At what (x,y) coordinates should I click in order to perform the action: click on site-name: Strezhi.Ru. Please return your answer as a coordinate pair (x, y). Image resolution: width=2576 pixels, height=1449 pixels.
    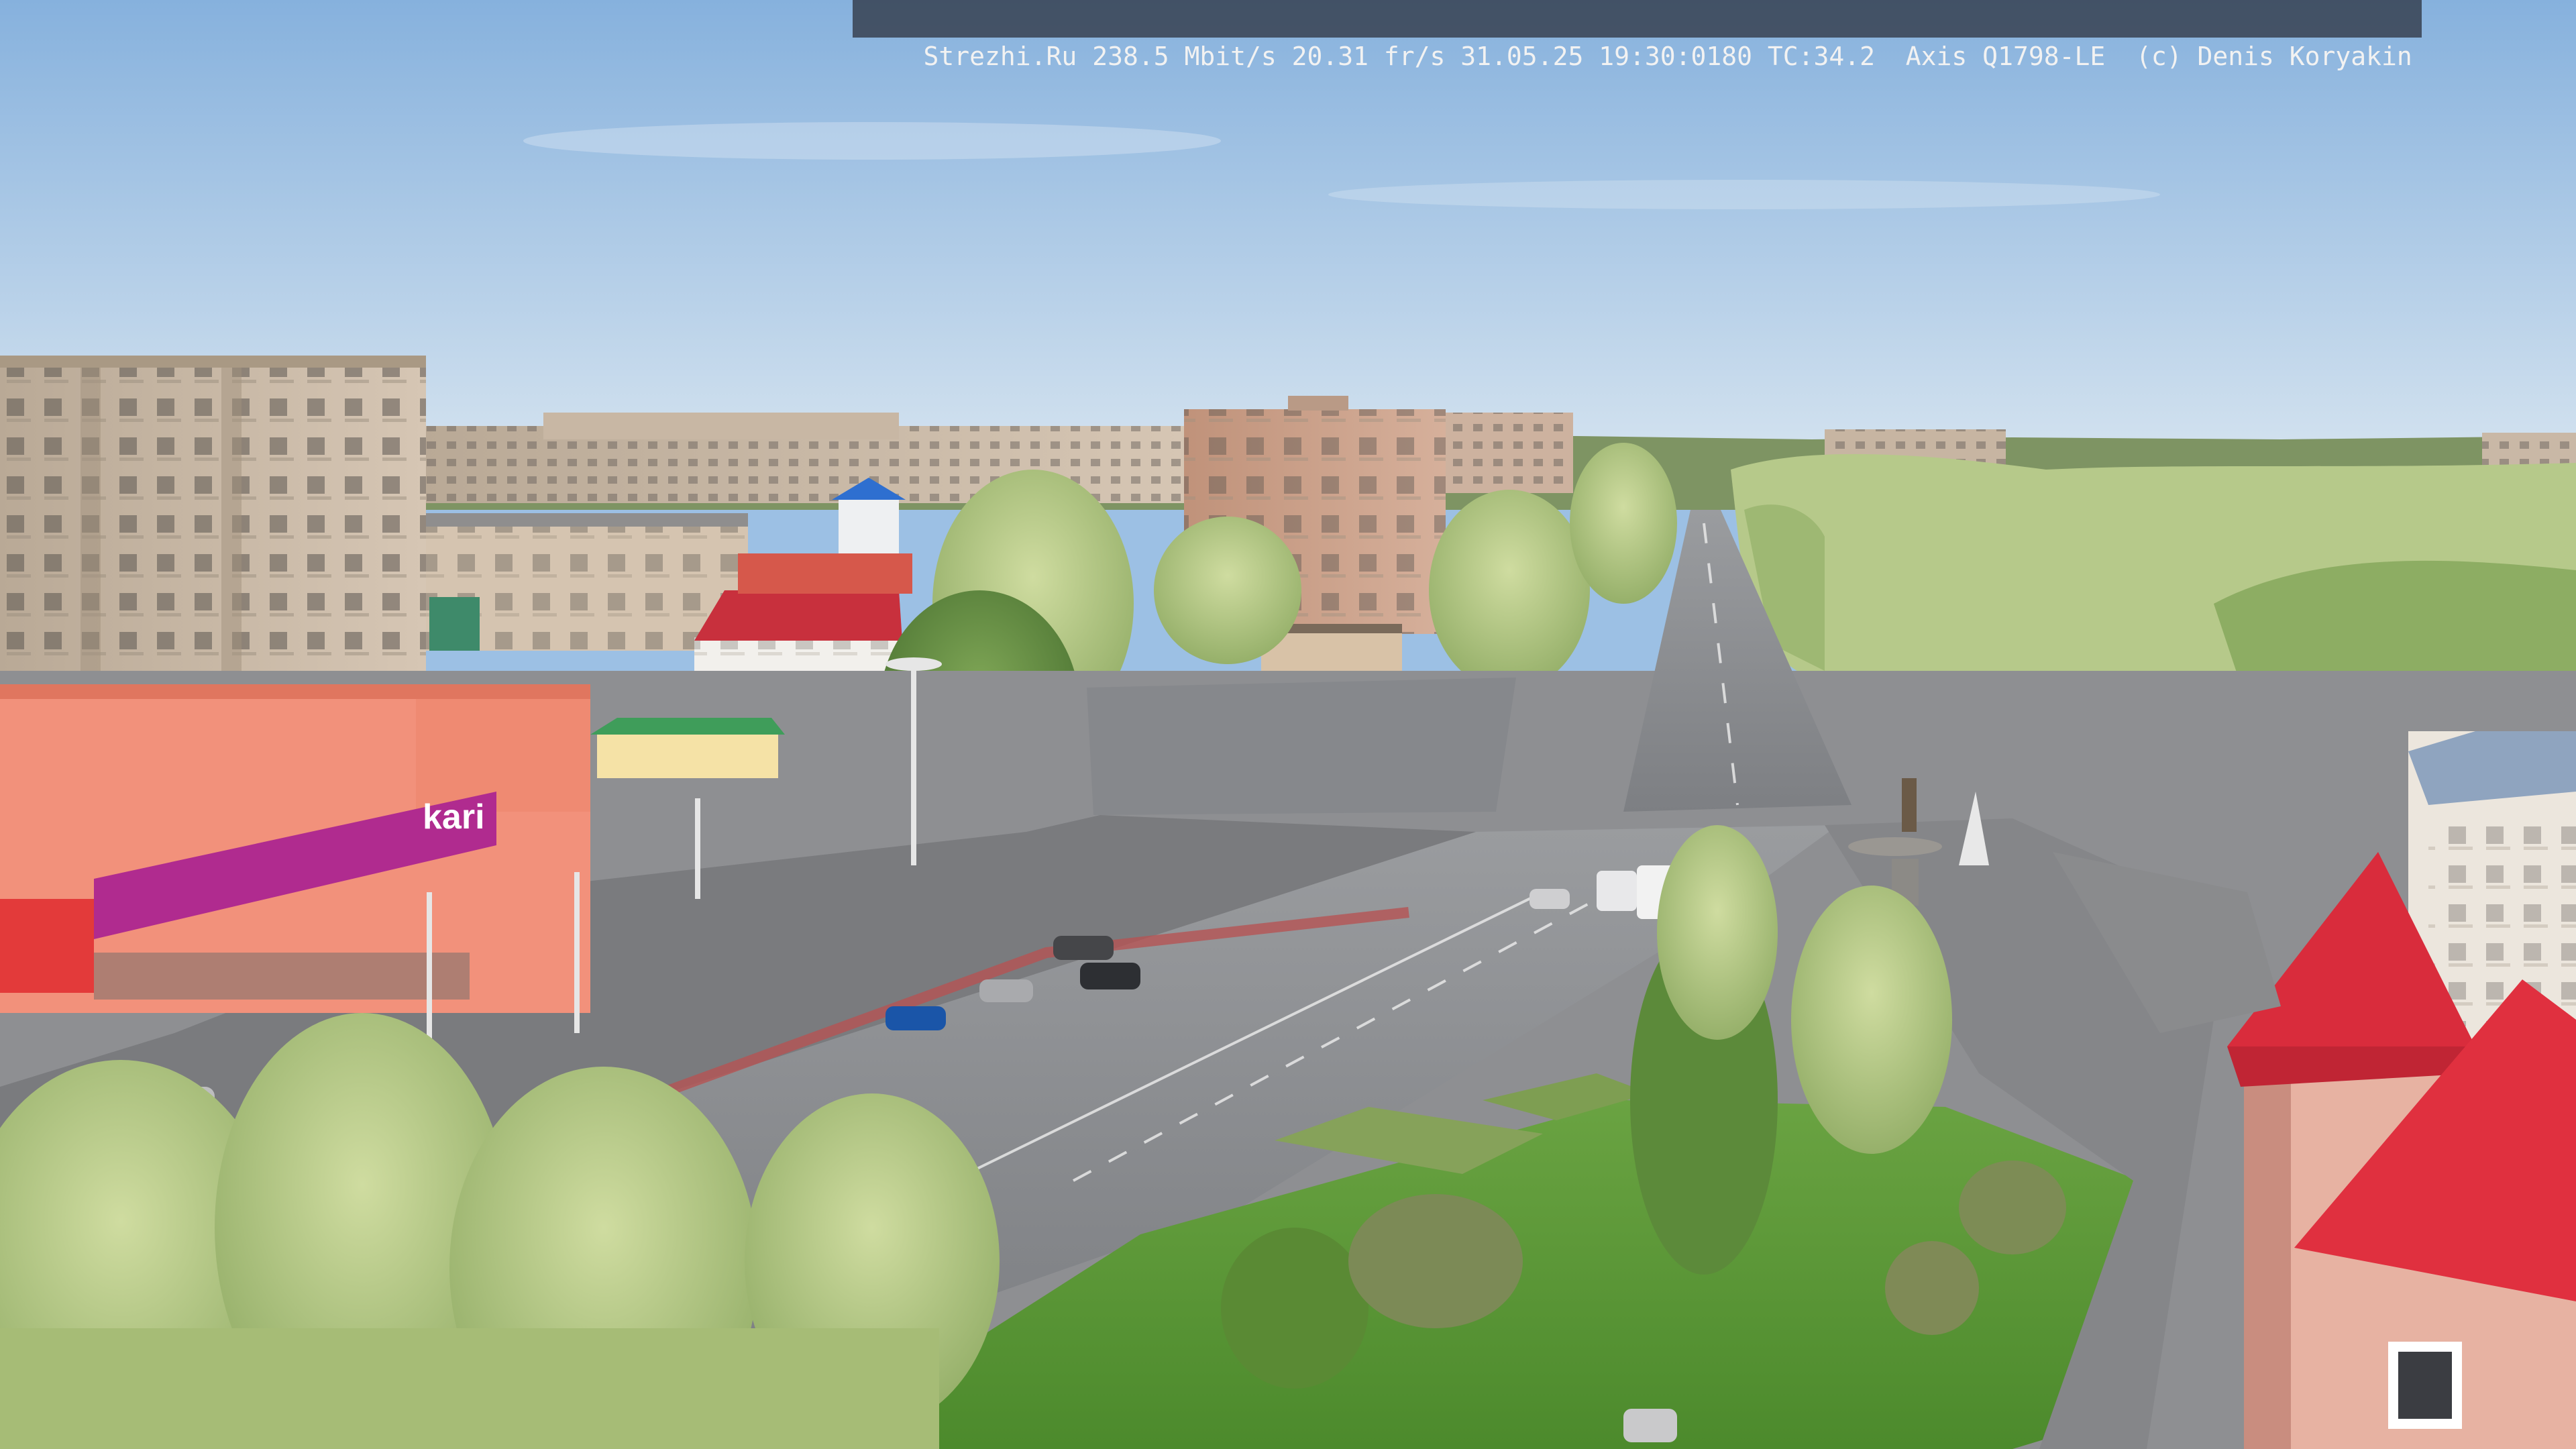
    Looking at the image, I should click on (1000, 56).